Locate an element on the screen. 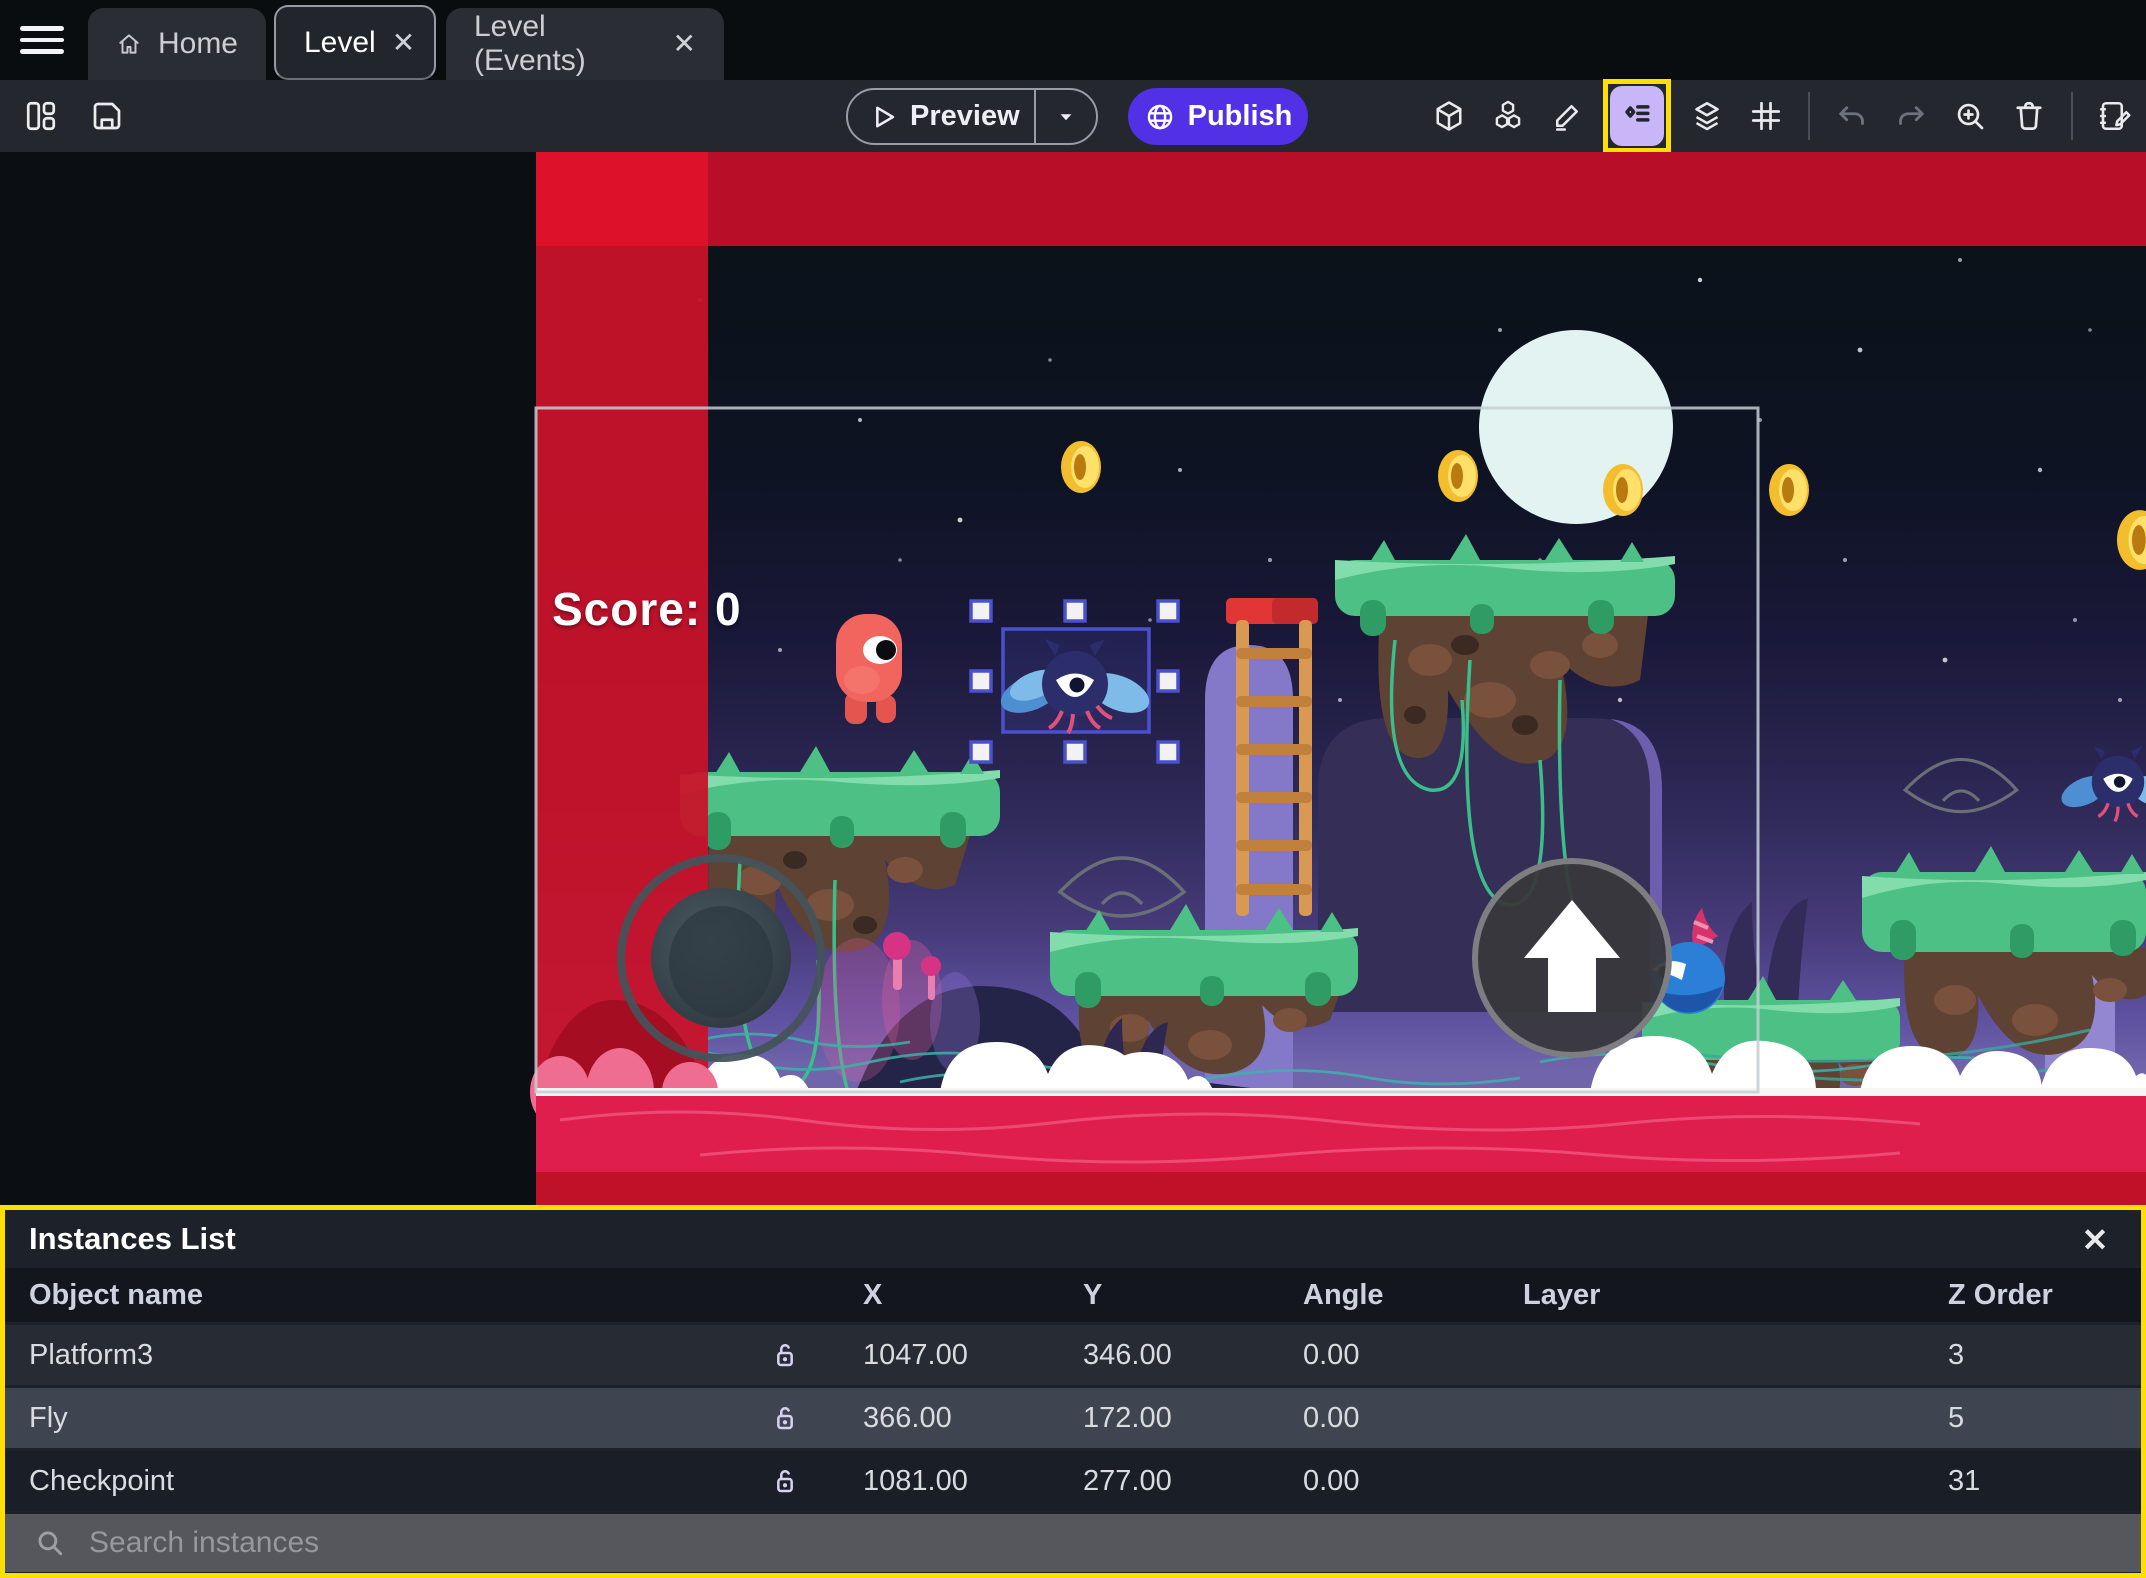  column-header-x: X is located at coordinates (945, 1295).